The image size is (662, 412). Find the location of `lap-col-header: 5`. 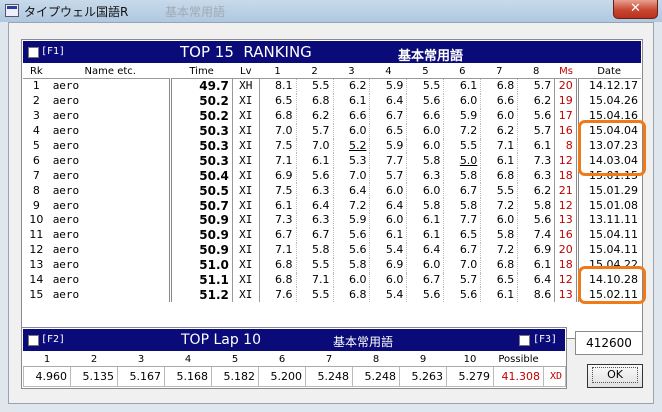

lap-col-header: 5 is located at coordinates (235, 359).